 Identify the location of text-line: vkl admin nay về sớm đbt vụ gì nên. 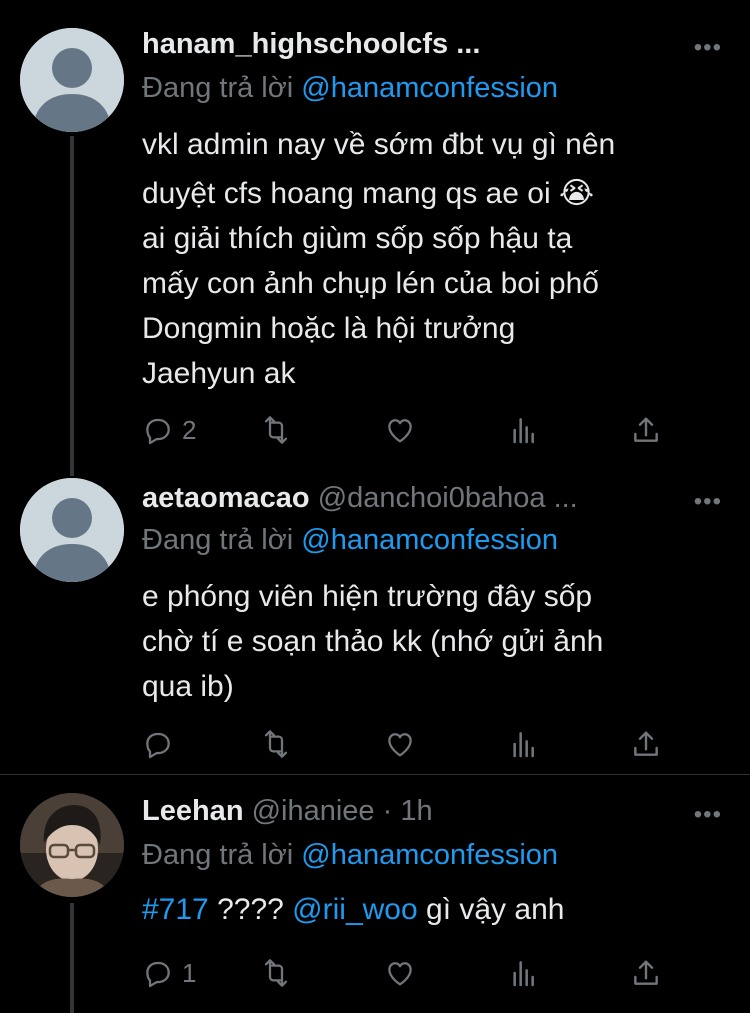
(379, 144).